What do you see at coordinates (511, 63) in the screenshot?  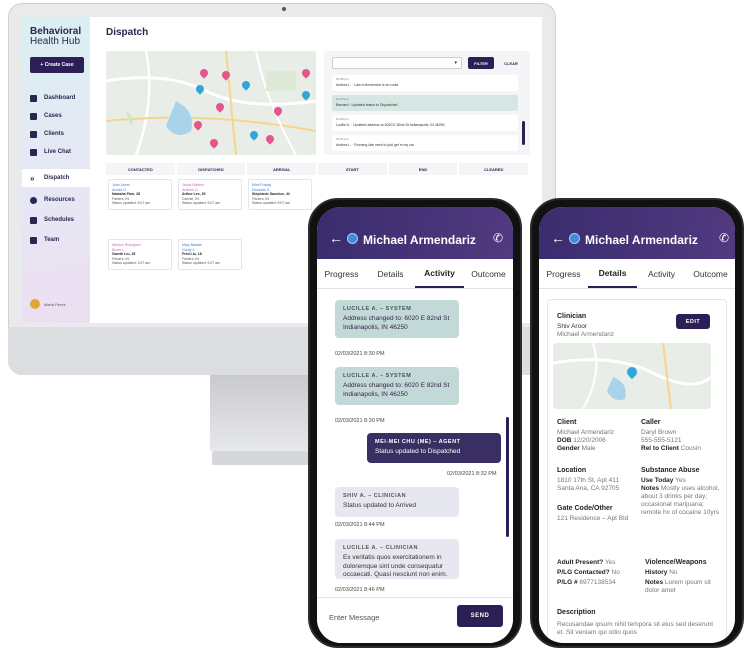 I see `clear-button: CLEAR` at bounding box center [511, 63].